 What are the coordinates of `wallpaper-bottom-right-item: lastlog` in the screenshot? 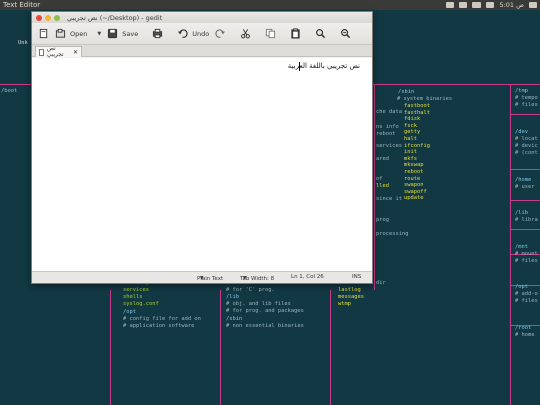 It's located at (349, 290).